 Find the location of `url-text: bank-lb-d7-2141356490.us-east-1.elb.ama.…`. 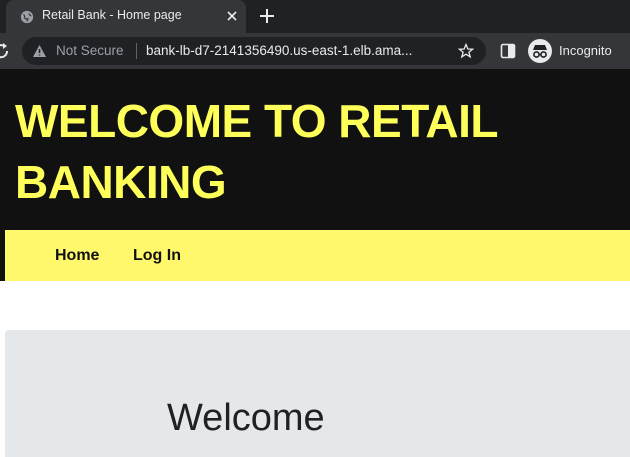

url-text: bank-lb-d7-2141356490.us-east-1.elb.ama.… is located at coordinates (279, 50).